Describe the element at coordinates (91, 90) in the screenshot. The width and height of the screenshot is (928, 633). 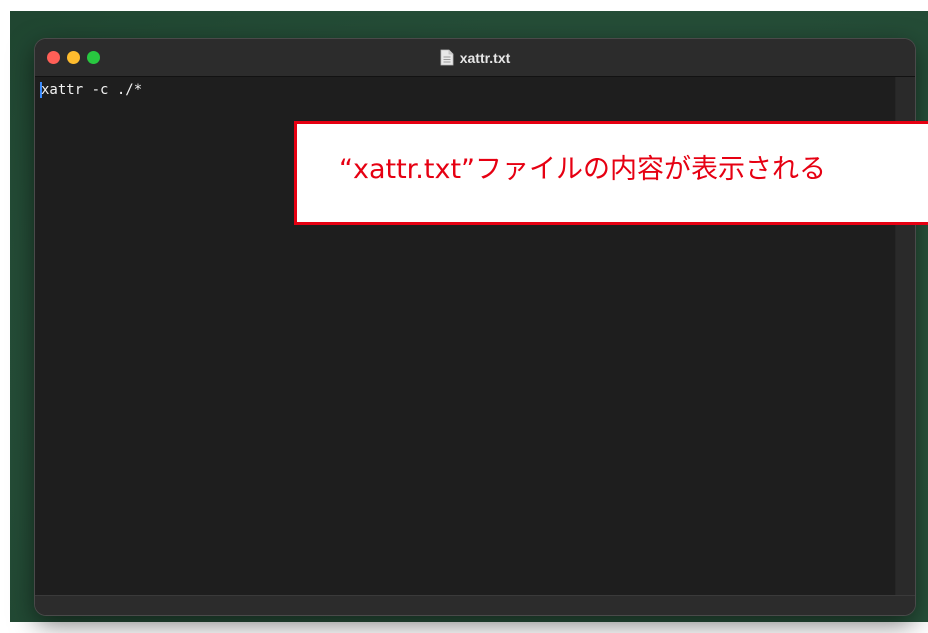
I see `document-text-line: xattr -c ./*` at that location.